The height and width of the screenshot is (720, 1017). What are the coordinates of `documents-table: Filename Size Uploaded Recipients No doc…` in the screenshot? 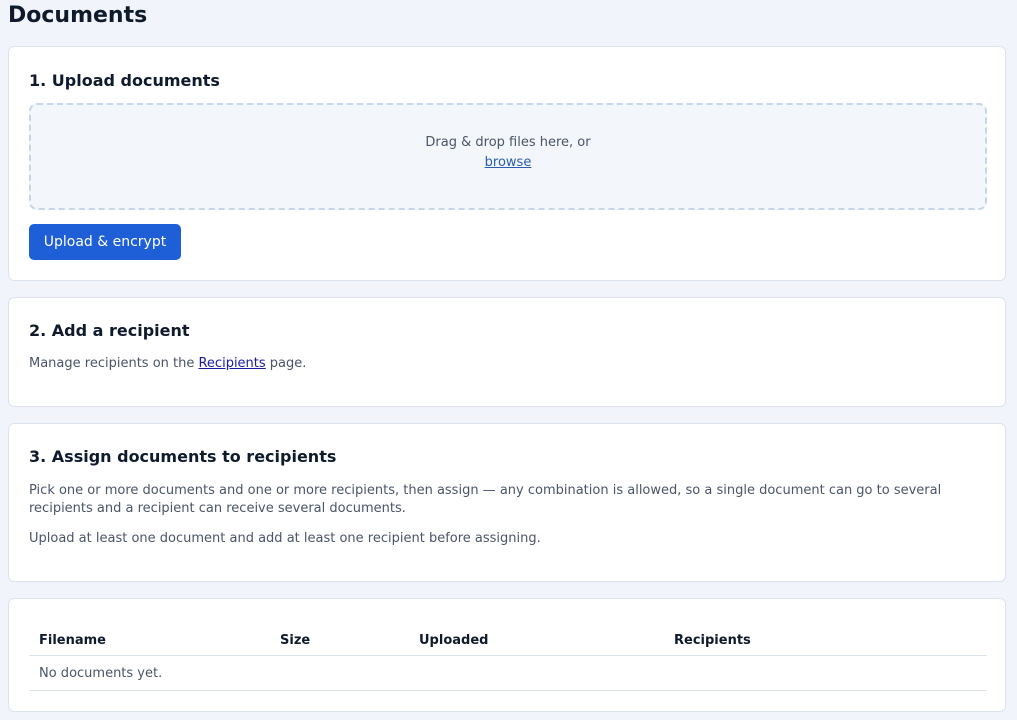 It's located at (508, 658).